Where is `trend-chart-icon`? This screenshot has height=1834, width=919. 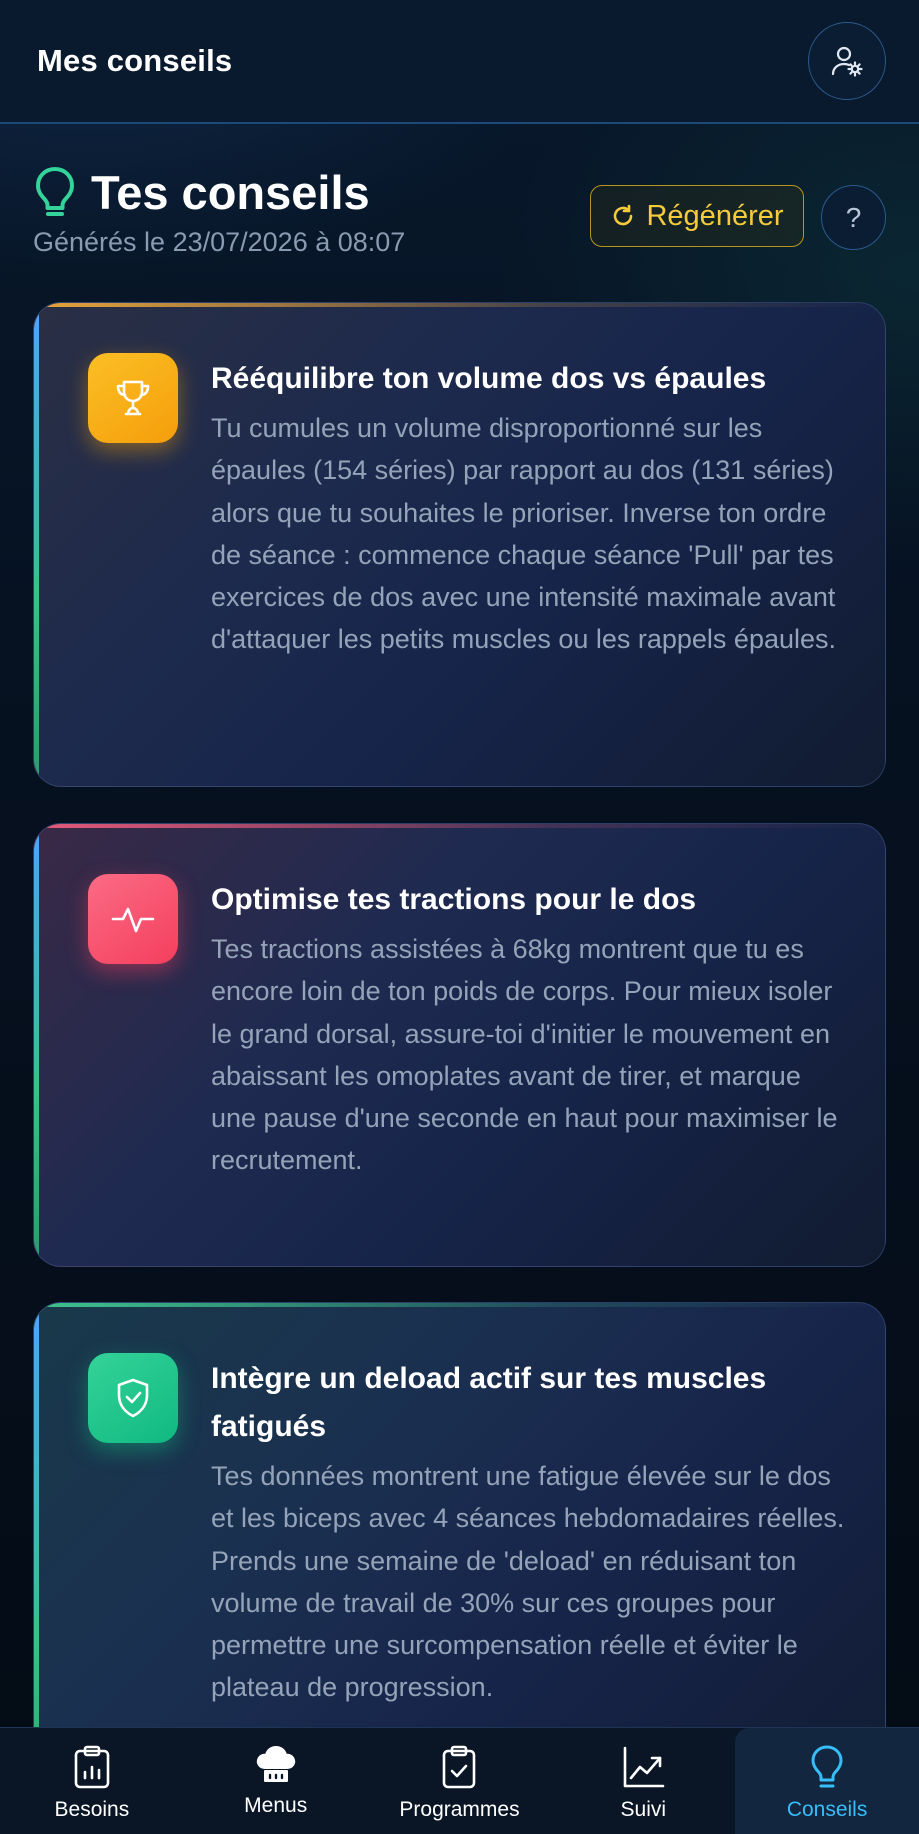
trend-chart-icon is located at coordinates (644, 1767).